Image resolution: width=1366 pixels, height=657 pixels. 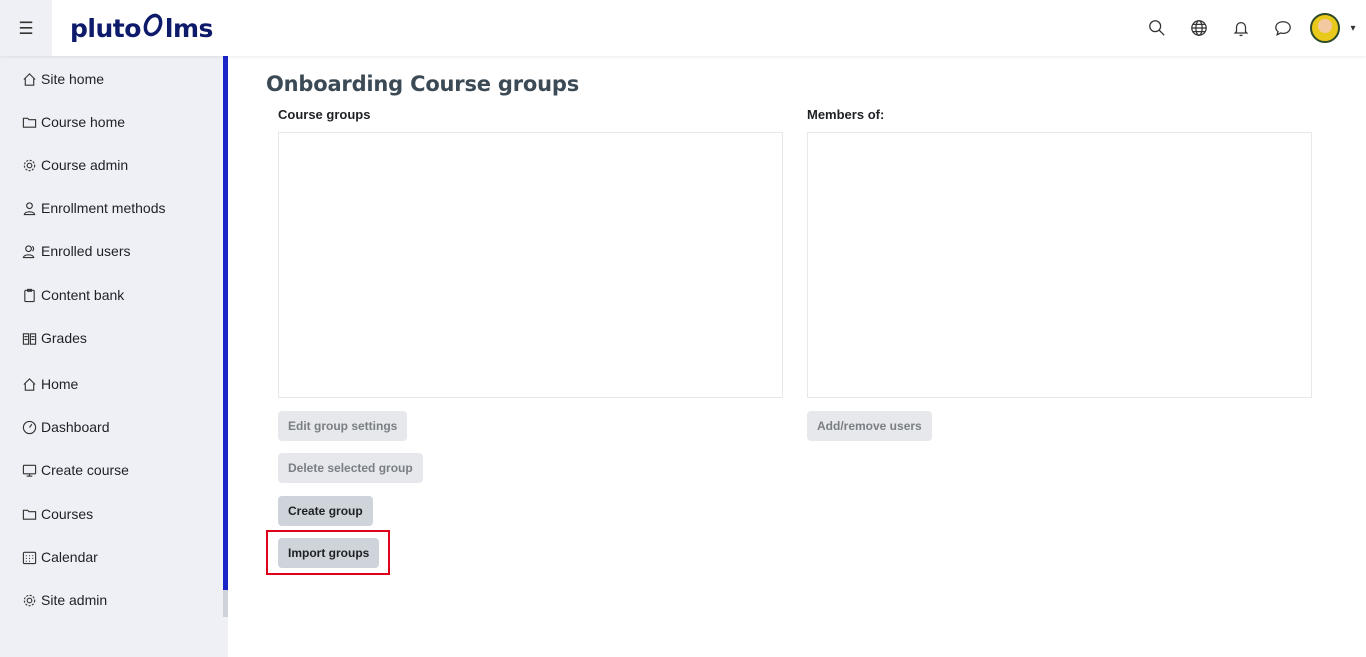 I want to click on user-avatar, so click(x=1325, y=28).